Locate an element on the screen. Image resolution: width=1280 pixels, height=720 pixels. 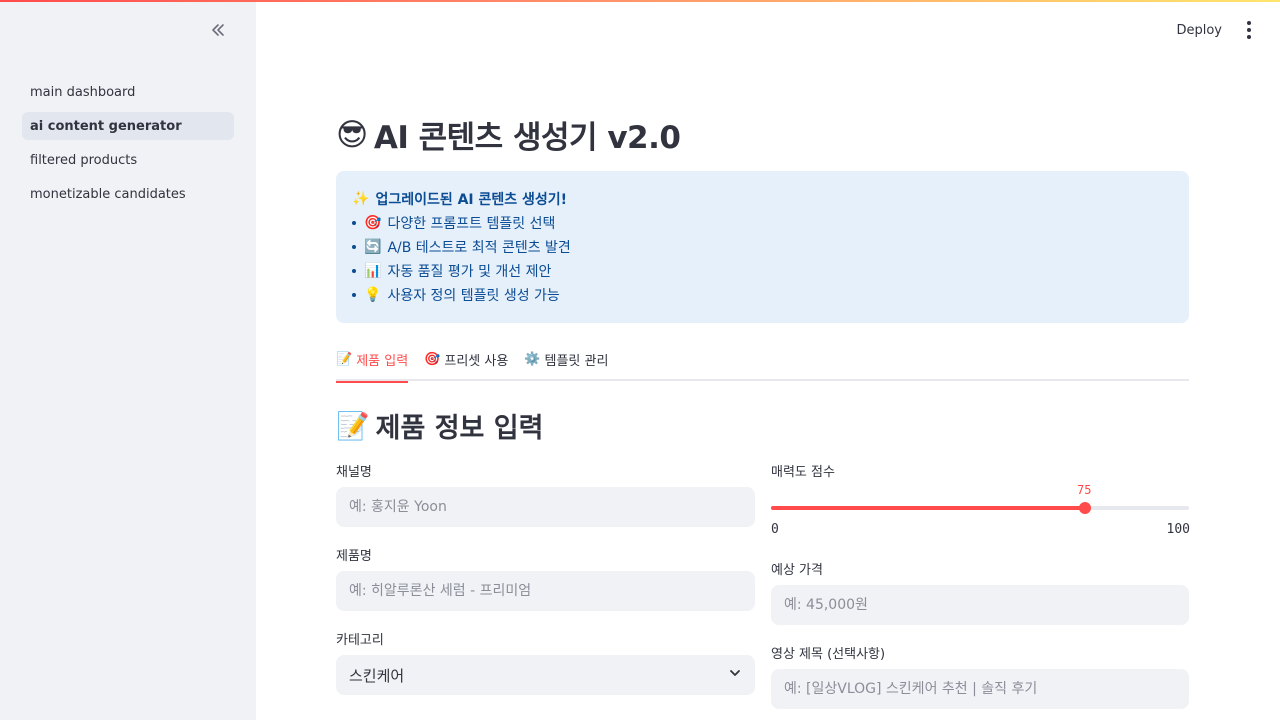
more-menu-icon is located at coordinates (1249, 30).